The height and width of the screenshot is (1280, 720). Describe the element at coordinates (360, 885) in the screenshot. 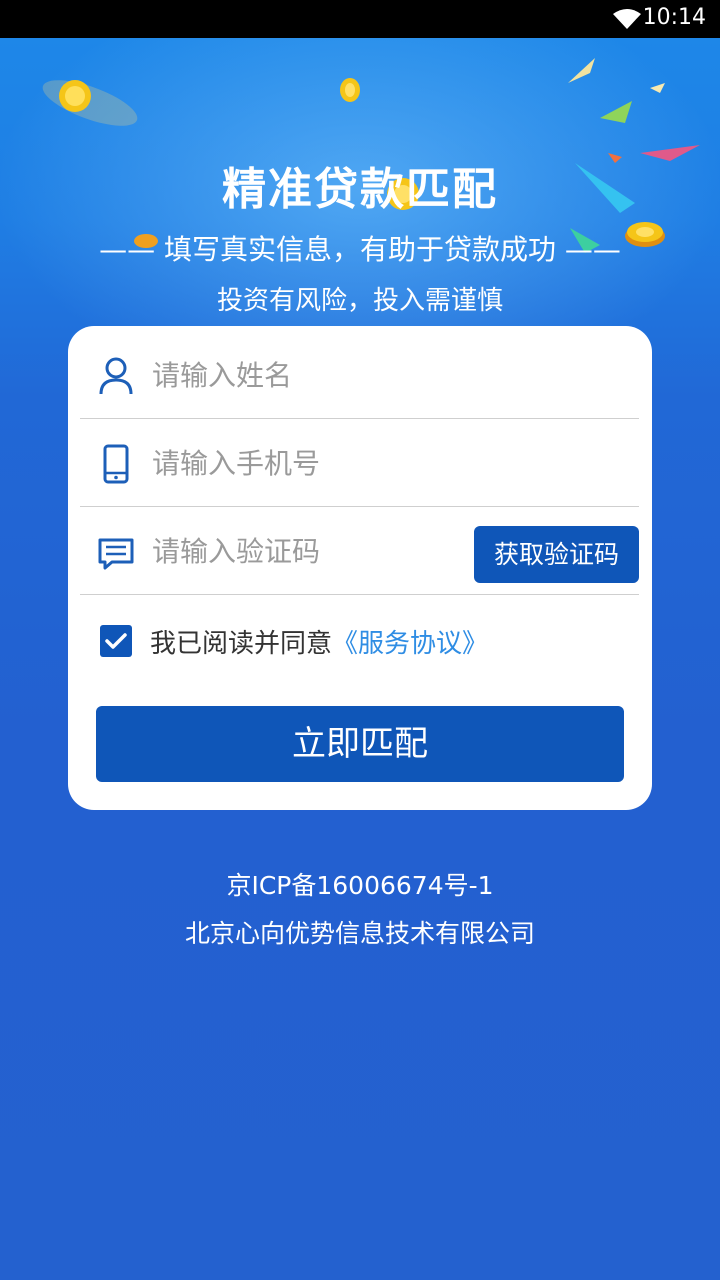

I see `icp-license: 京ICP备16006674号-1` at that location.